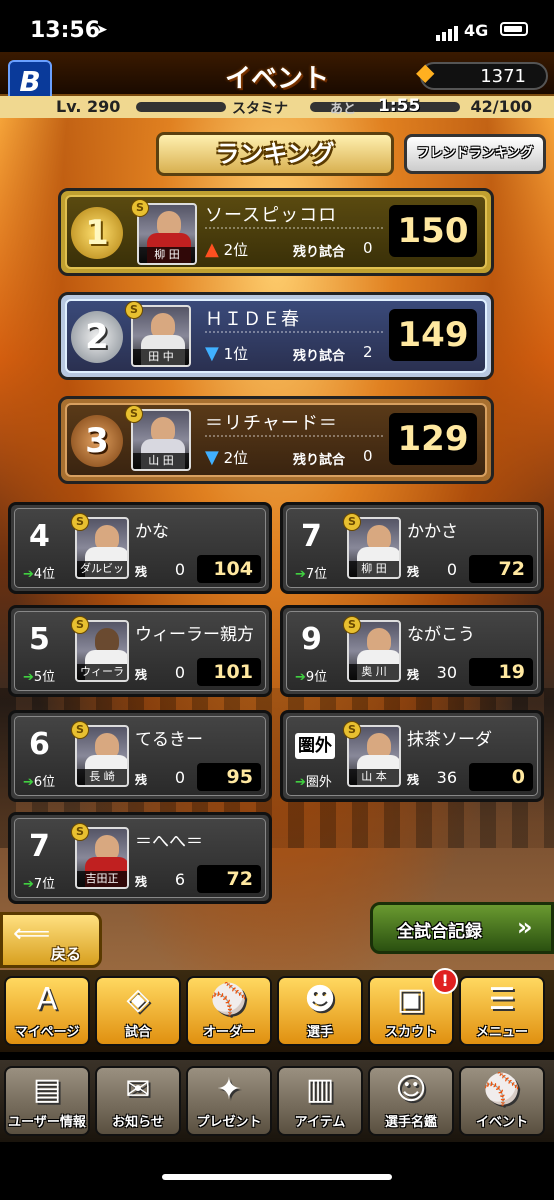 The image size is (554, 1200). What do you see at coordinates (501, 777) in the screenshot?
I see `score: 0` at bounding box center [501, 777].